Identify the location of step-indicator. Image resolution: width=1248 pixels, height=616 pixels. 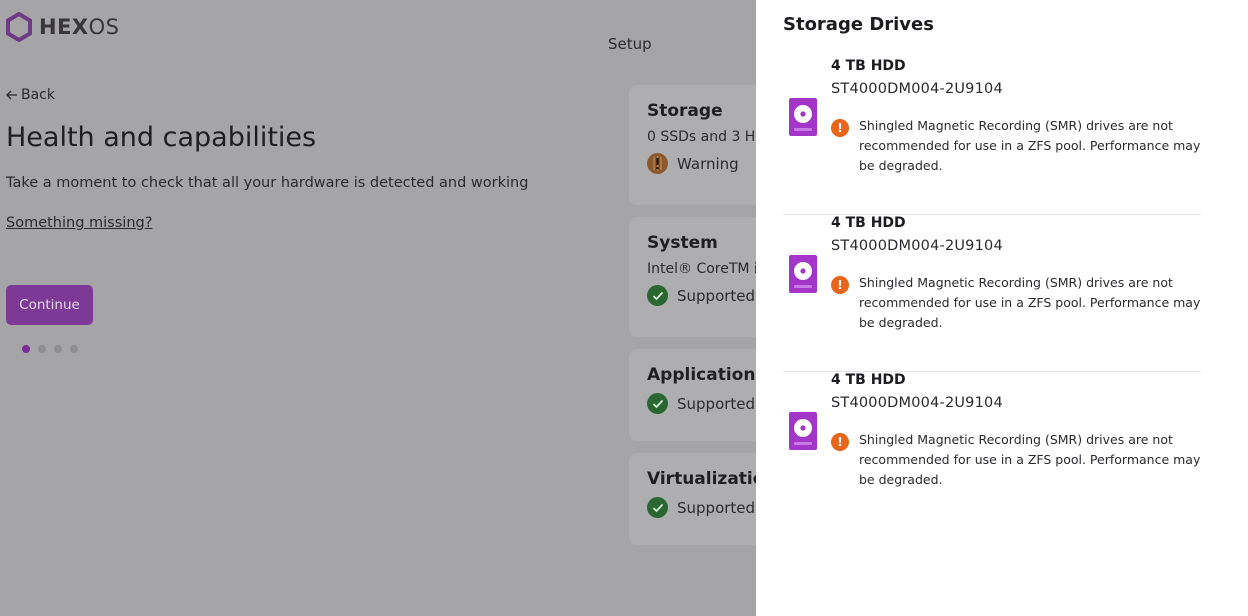
(50, 349).